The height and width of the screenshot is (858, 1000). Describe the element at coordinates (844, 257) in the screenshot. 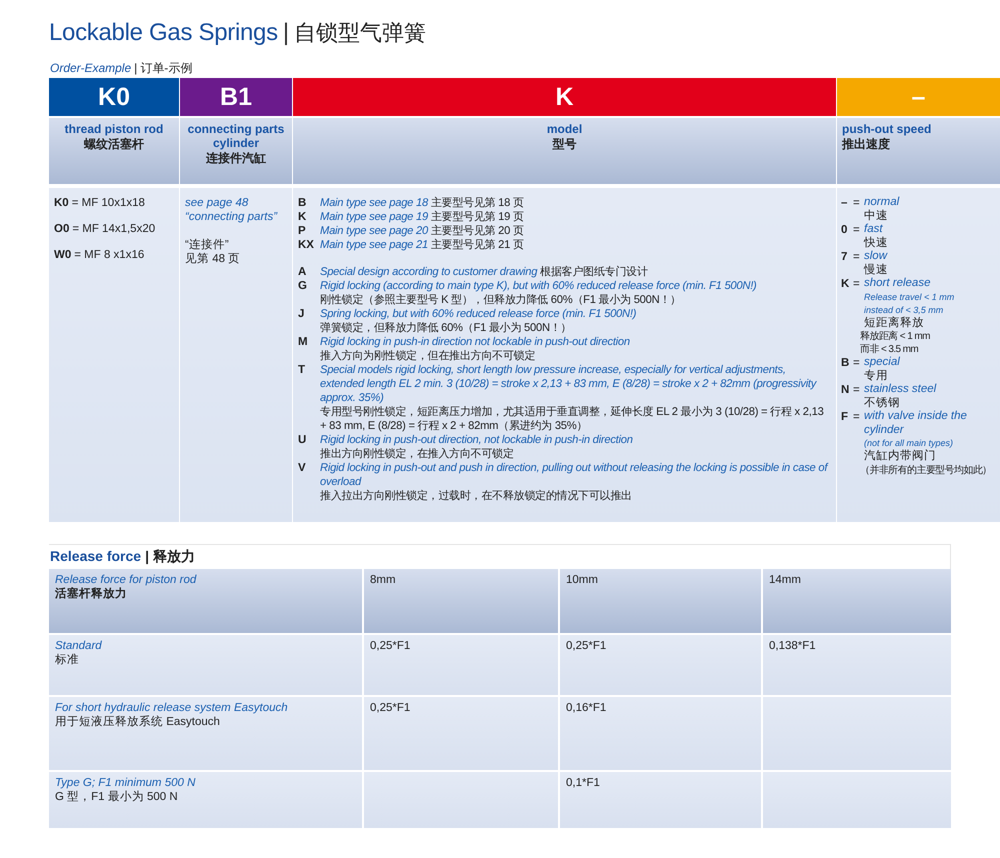

I see `speed-code: 7` at that location.